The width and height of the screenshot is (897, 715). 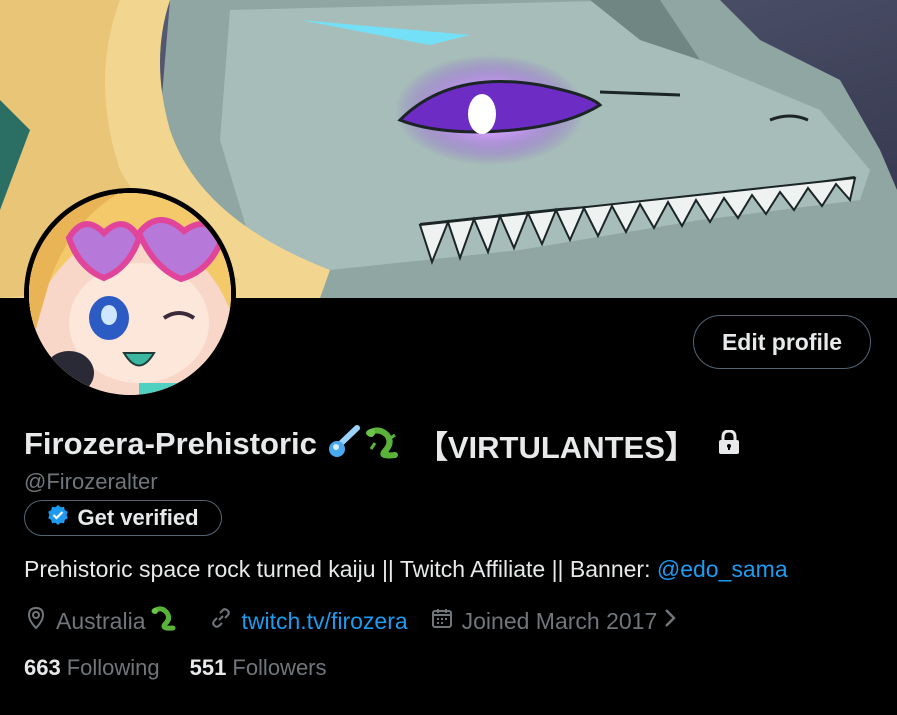 What do you see at coordinates (42, 667) in the screenshot?
I see `following-count: 663` at bounding box center [42, 667].